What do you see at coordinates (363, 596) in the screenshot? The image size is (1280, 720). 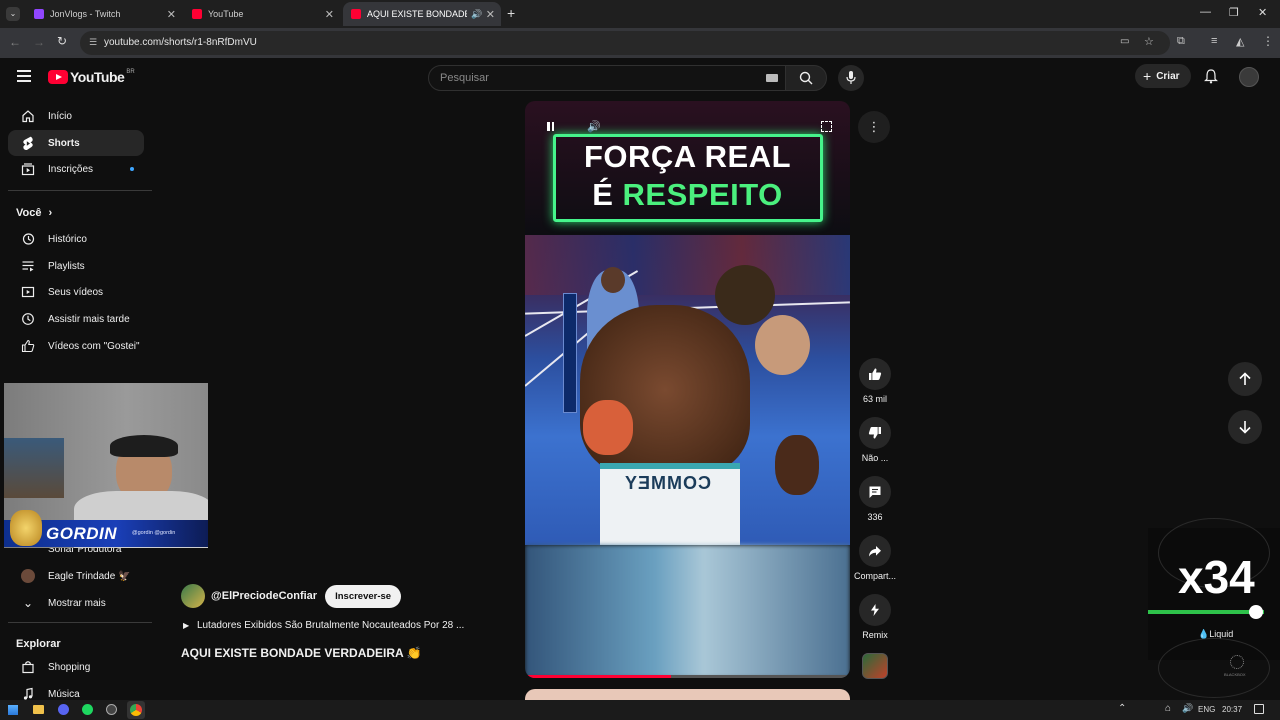 I see `subscribe-button: Inscrever-se` at bounding box center [363, 596].